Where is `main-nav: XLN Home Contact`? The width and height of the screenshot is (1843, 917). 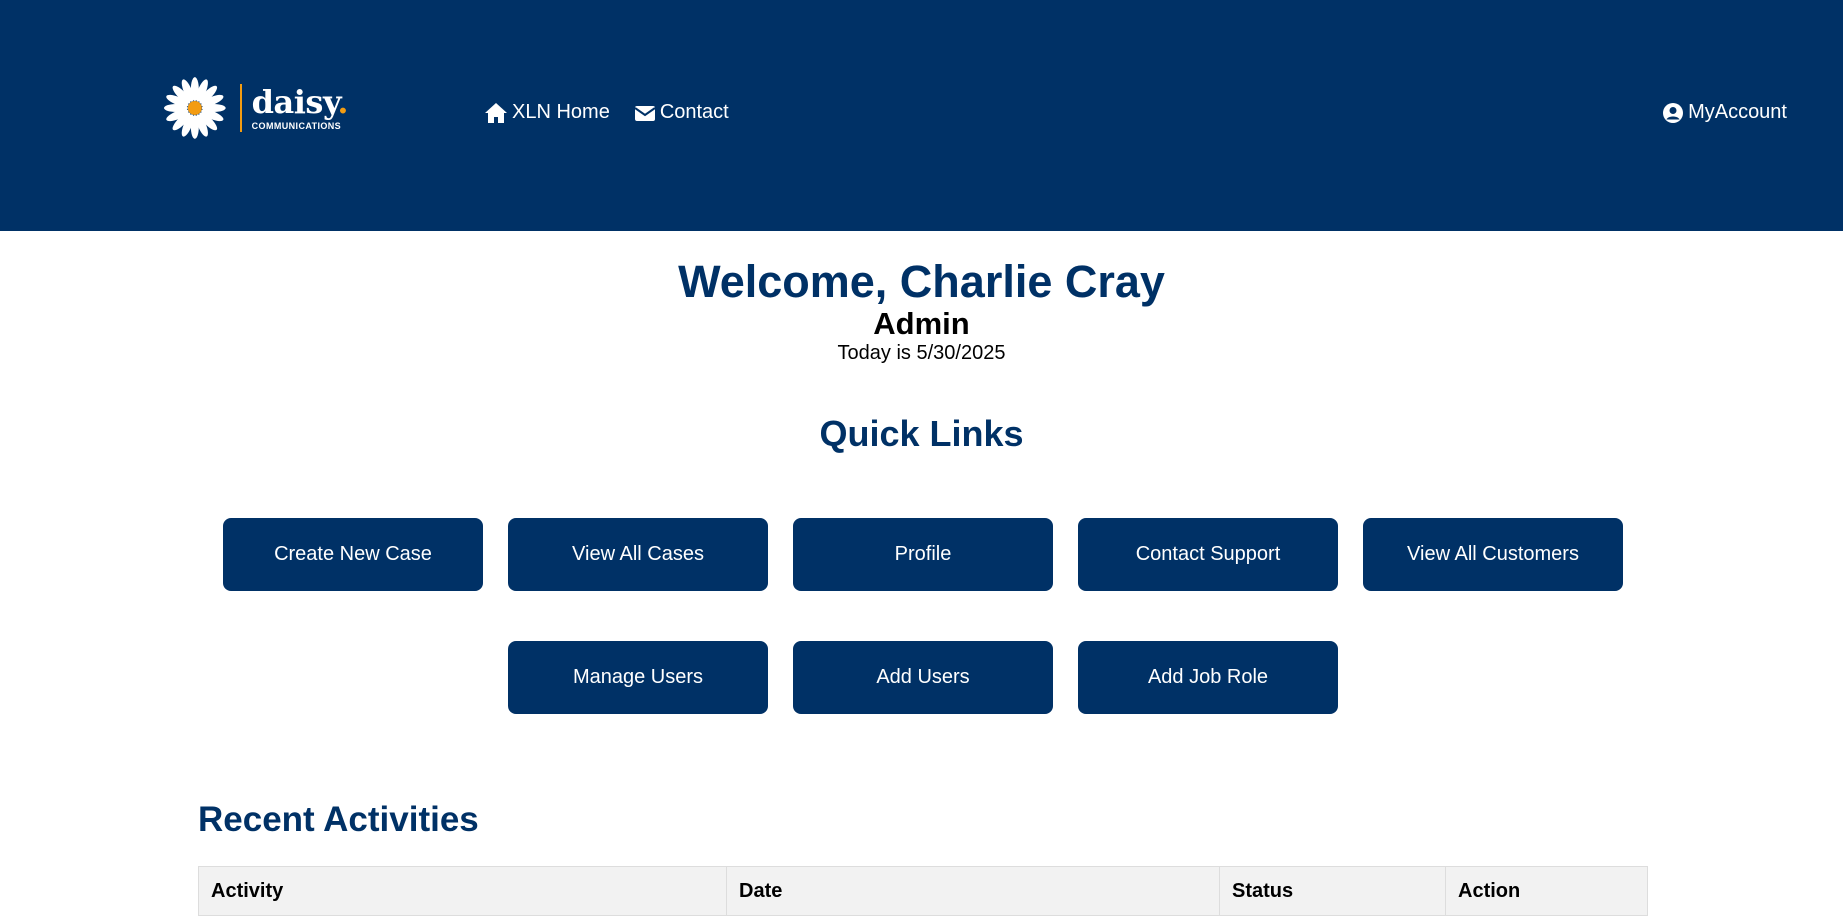
main-nav: XLN Home Contact is located at coordinates (606, 112).